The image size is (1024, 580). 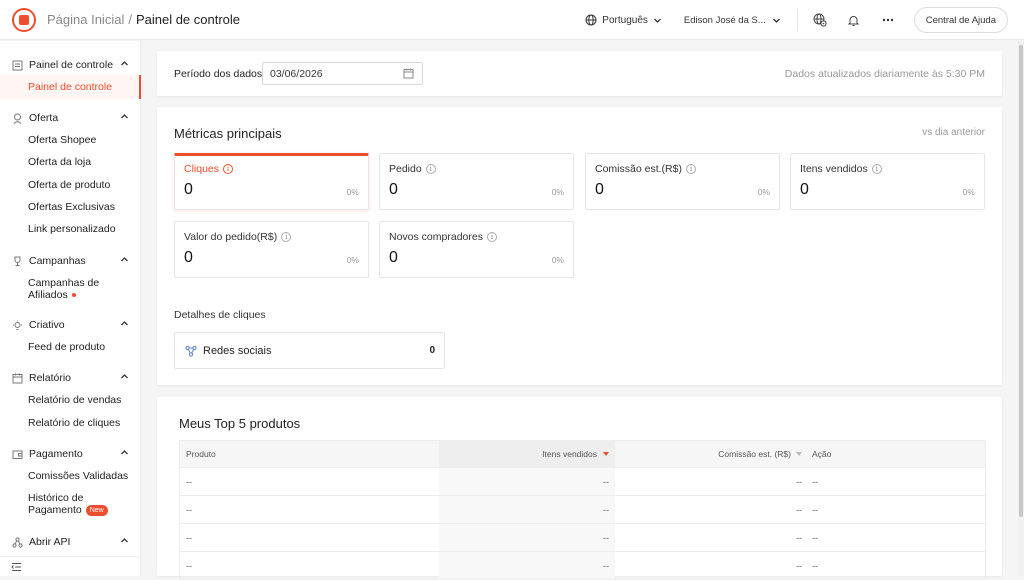 I want to click on offer-icon, so click(x=17, y=118).